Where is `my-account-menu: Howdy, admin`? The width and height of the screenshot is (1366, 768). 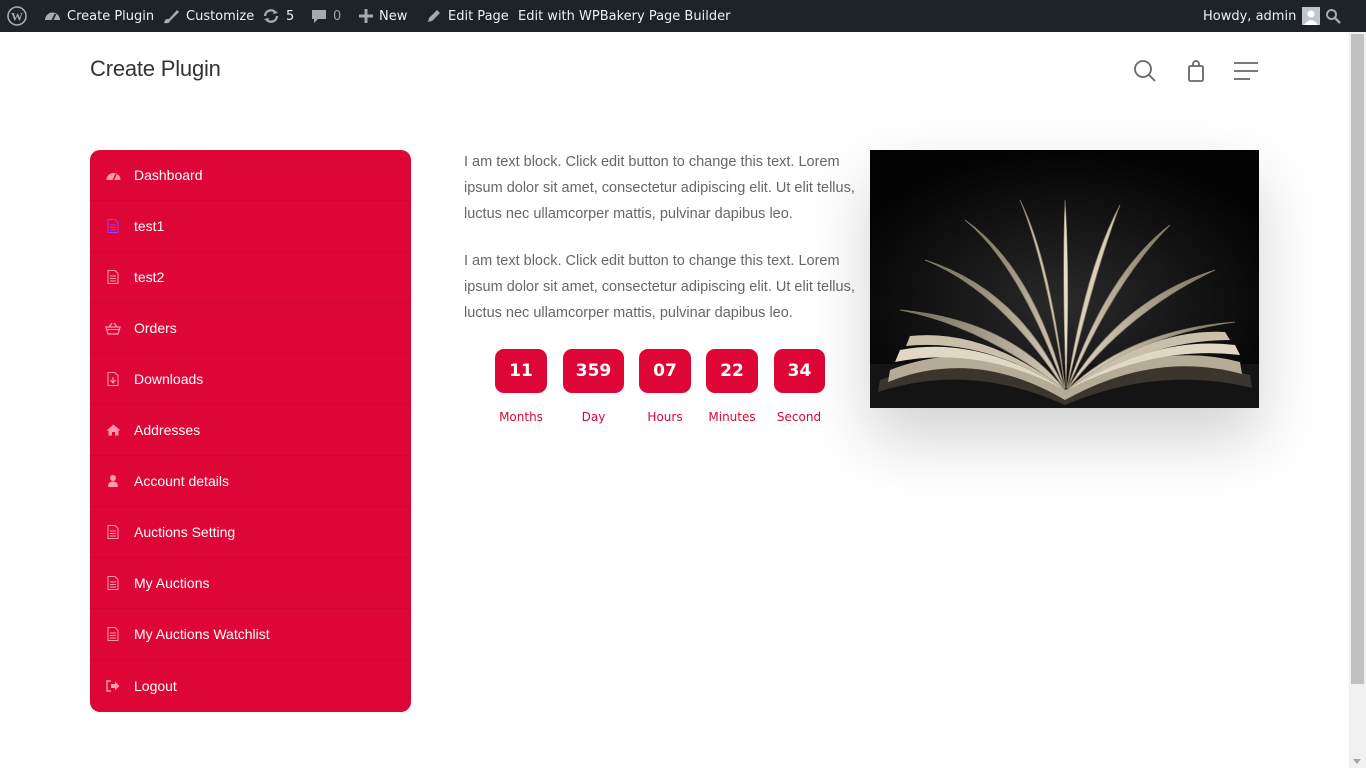 my-account-menu: Howdy, admin is located at coordinates (1262, 16).